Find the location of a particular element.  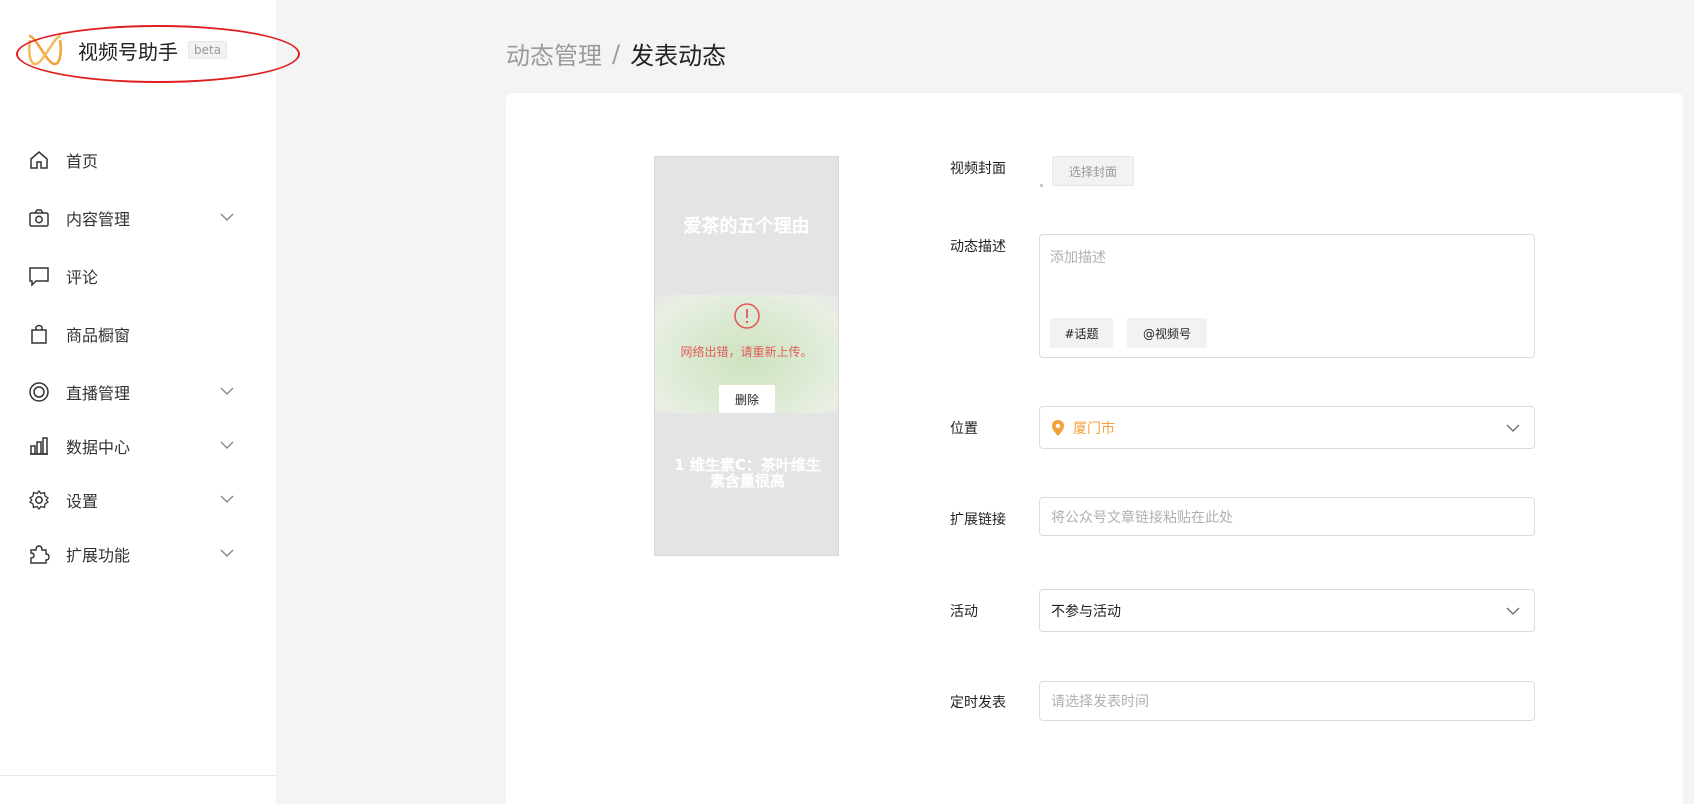

description-label: 动态描述 is located at coordinates (978, 247).